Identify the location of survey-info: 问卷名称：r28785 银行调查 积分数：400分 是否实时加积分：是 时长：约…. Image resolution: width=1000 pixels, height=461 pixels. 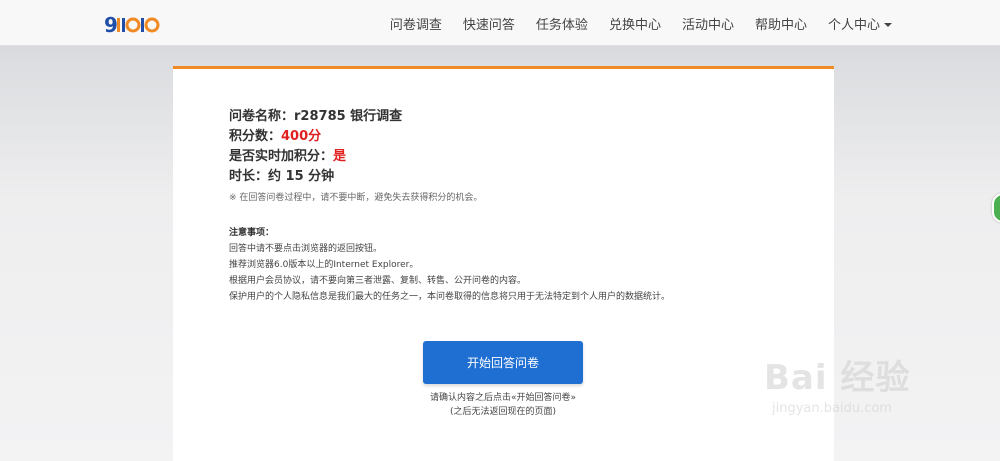
(355, 155).